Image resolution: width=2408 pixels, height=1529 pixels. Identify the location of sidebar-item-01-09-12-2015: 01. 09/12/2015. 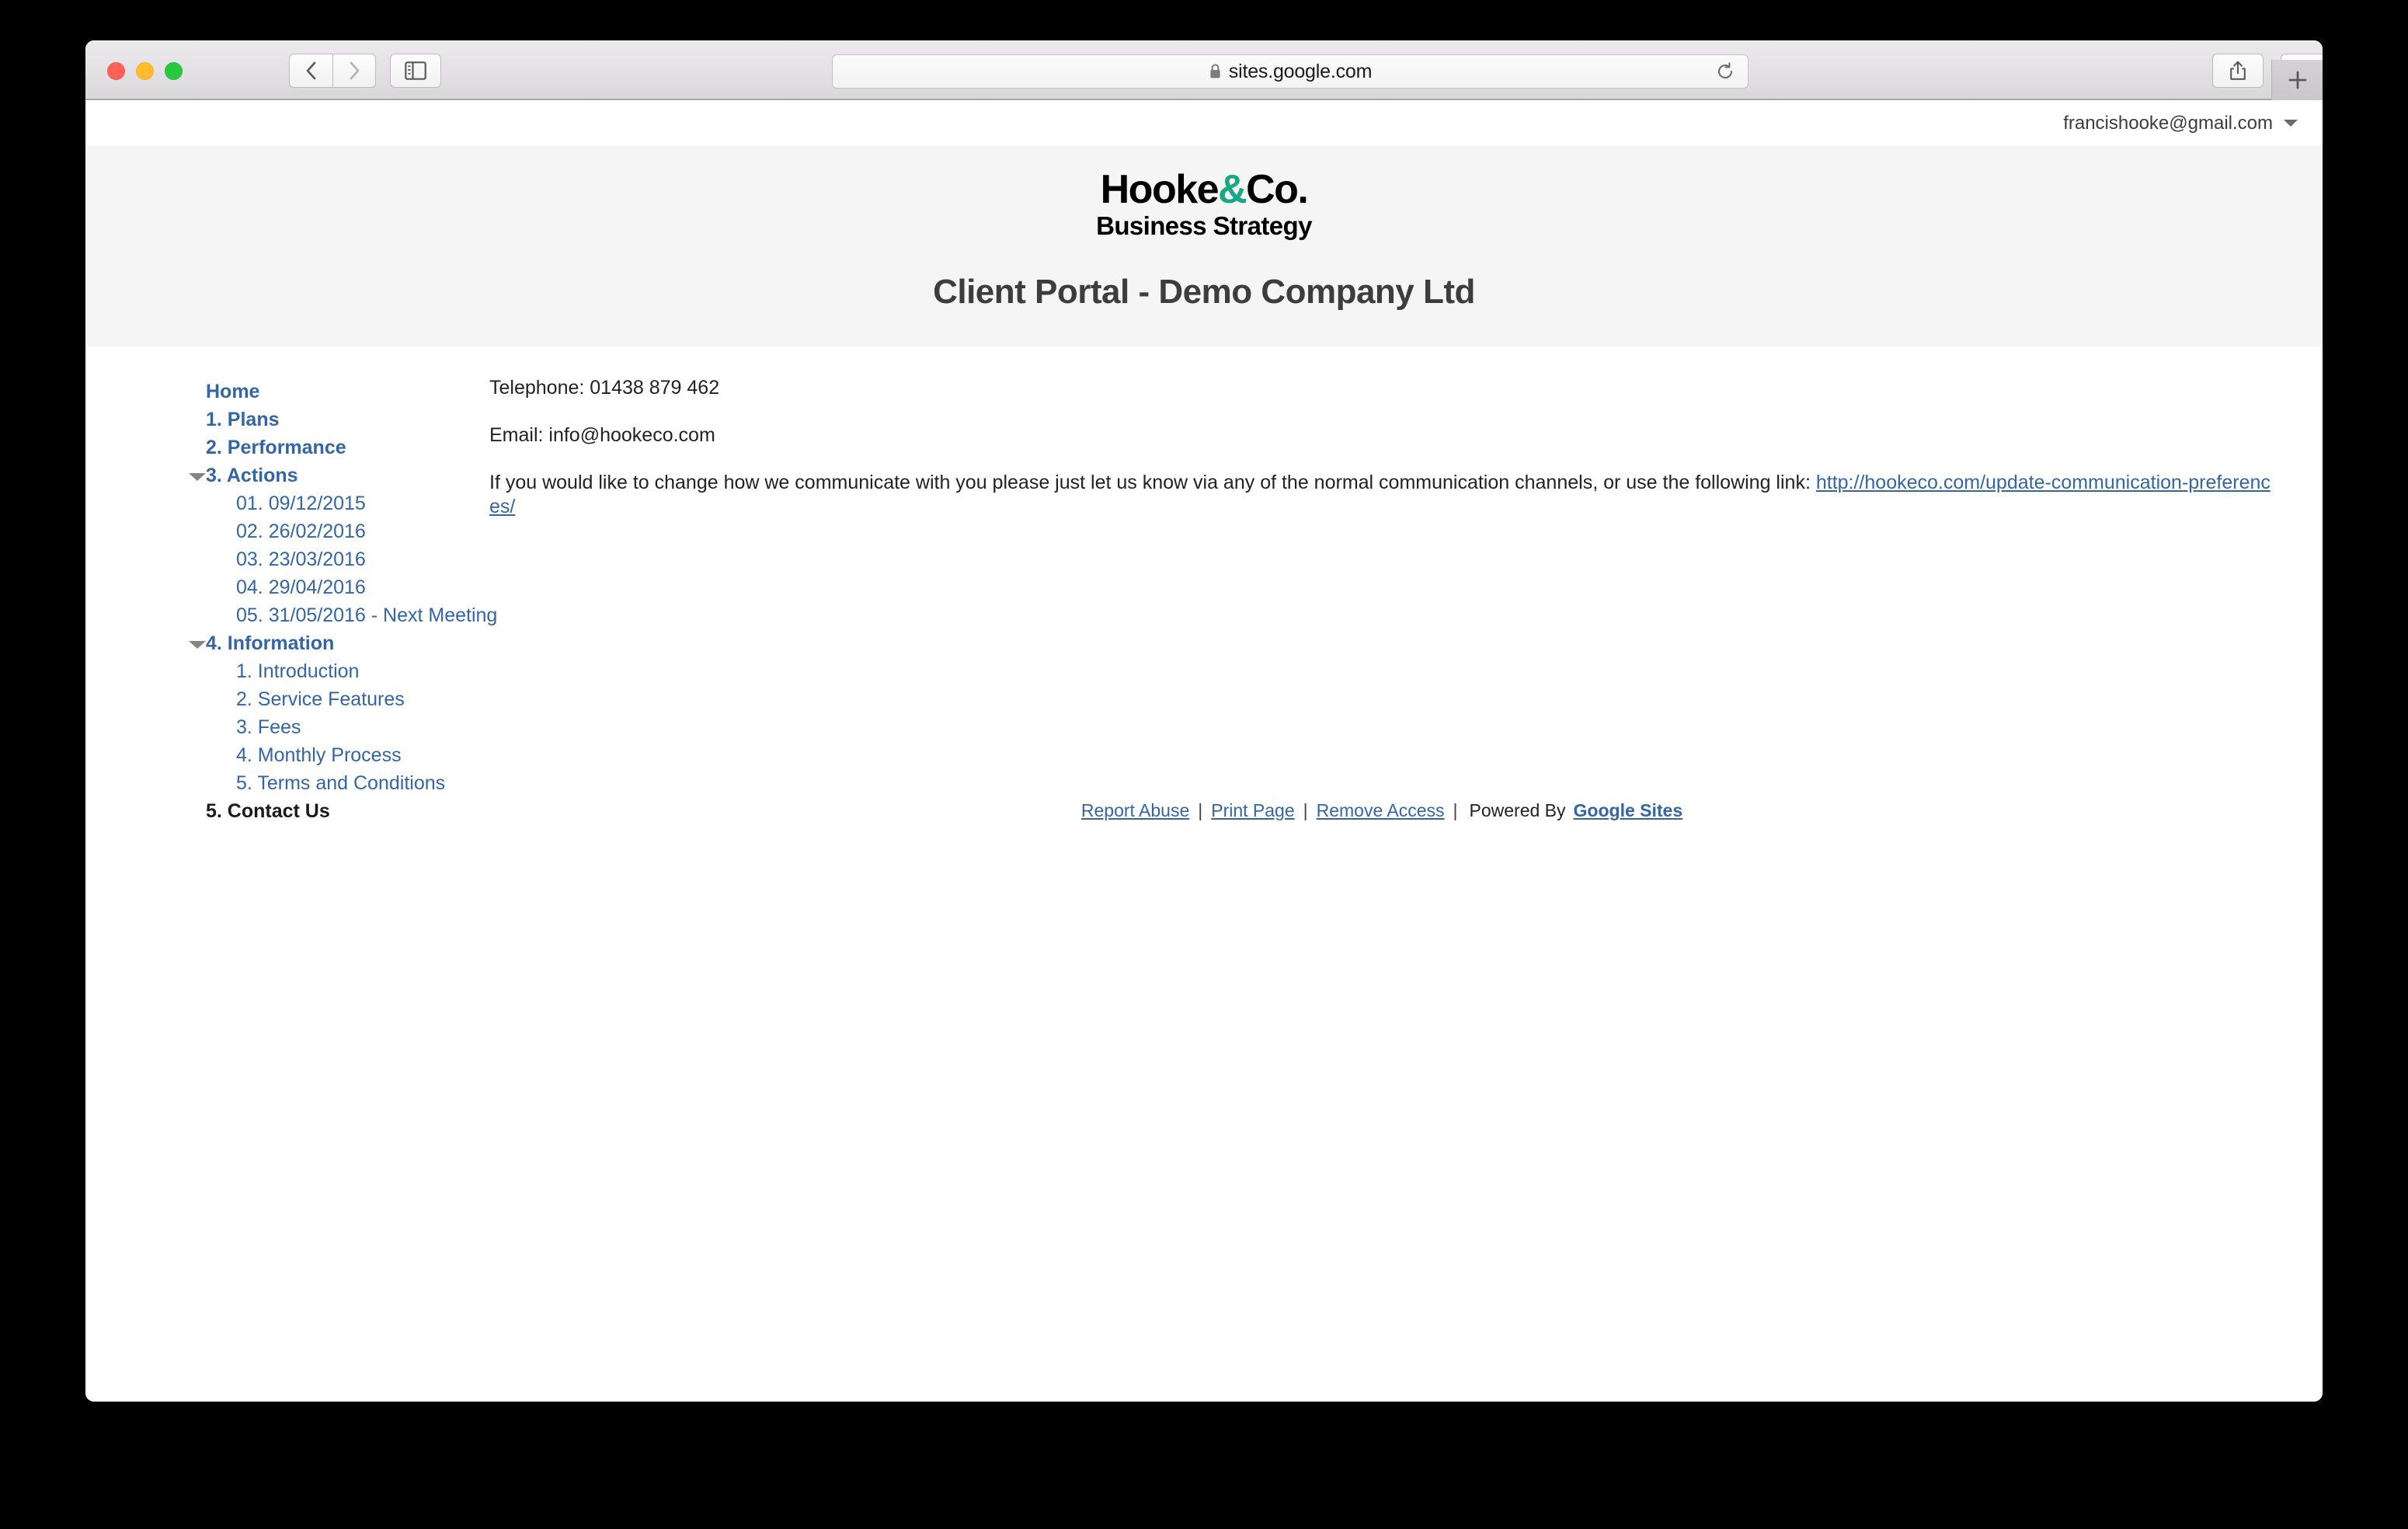
(287, 503).